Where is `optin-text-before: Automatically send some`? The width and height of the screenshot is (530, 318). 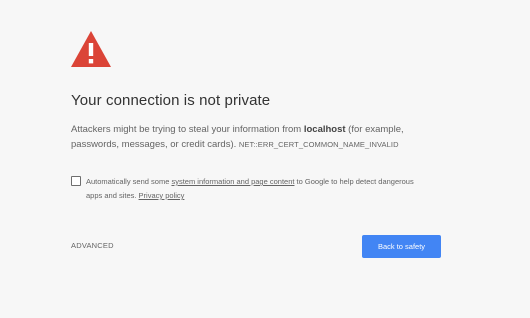
optin-text-before: Automatically send some is located at coordinates (129, 181).